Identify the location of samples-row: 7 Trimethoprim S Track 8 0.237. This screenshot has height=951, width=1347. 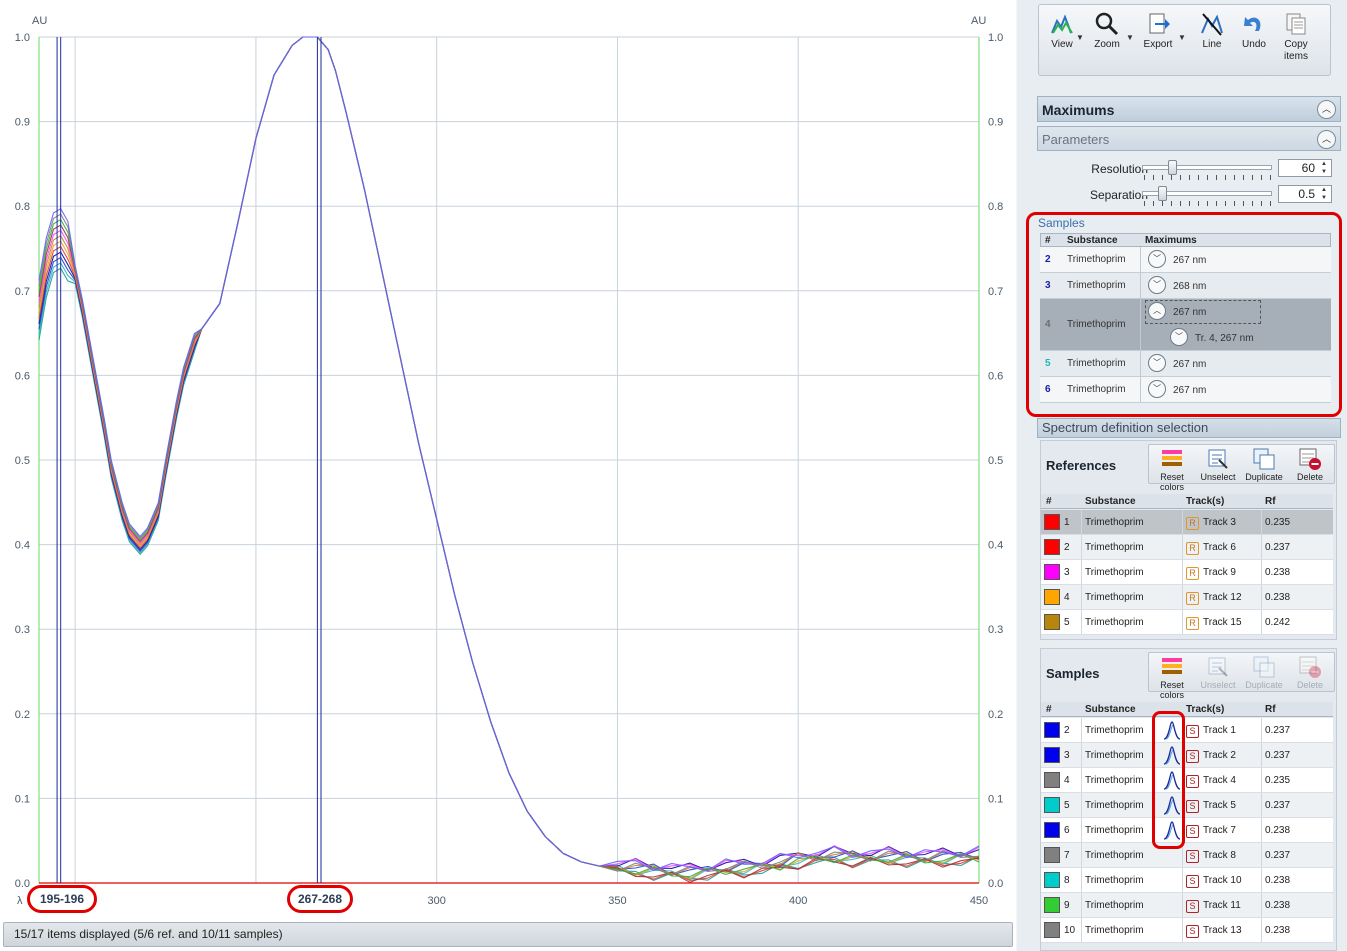
(1187, 855).